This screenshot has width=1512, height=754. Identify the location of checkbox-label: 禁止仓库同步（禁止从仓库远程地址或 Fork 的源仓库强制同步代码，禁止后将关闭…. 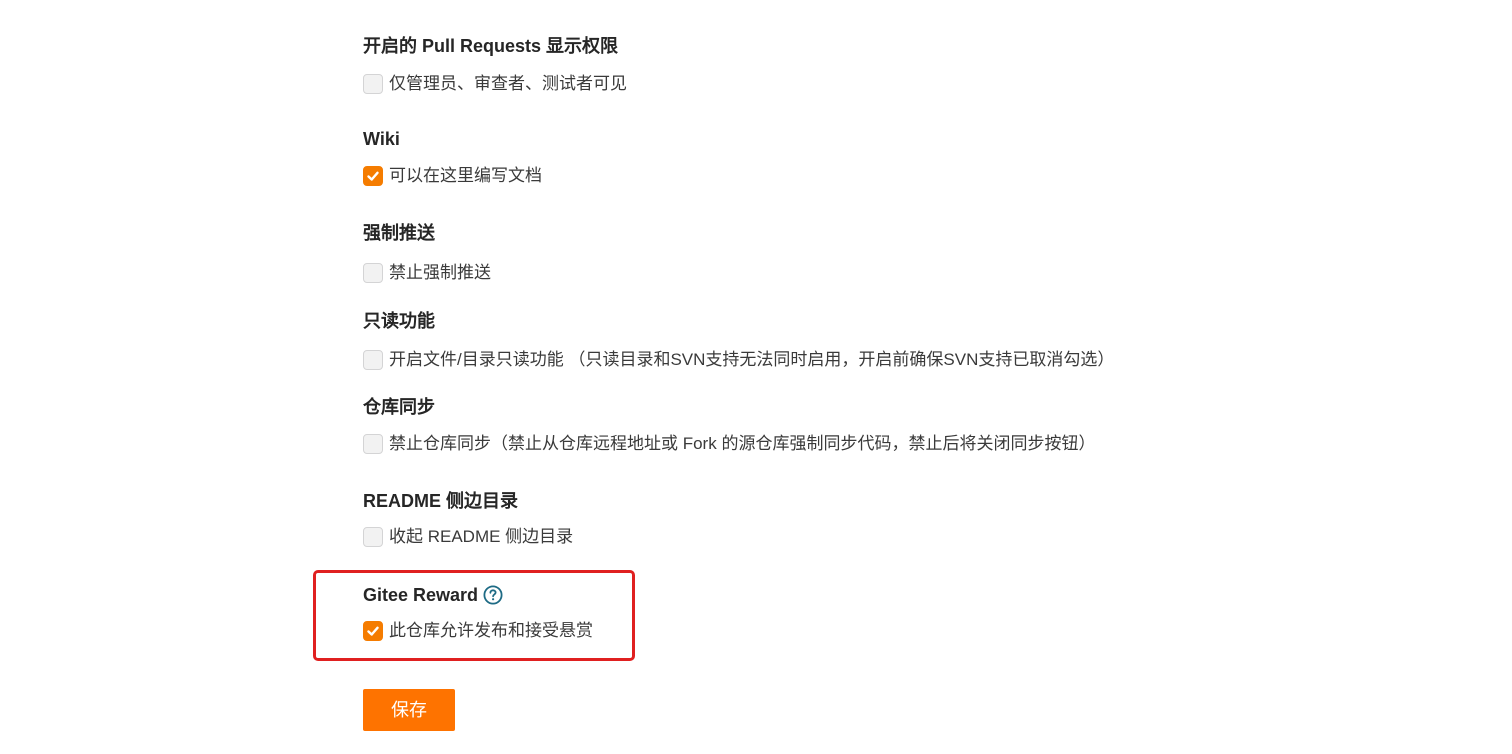
(742, 443).